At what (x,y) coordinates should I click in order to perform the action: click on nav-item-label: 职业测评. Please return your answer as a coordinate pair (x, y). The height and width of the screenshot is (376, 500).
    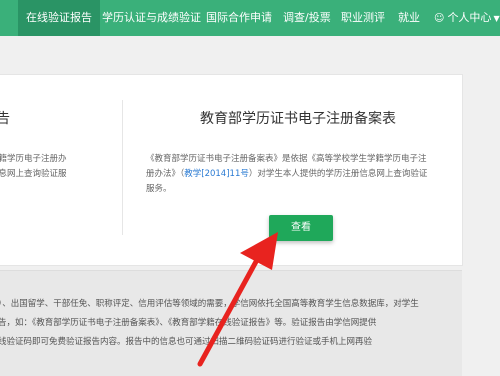
    Looking at the image, I should click on (363, 17).